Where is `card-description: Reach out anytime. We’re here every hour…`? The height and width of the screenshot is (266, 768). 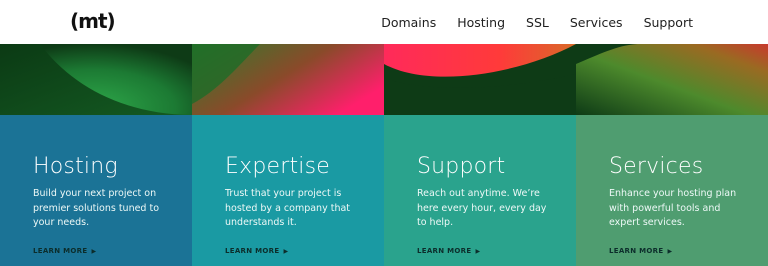 card-description: Reach out anytime. We’re here every hour… is located at coordinates (482, 208).